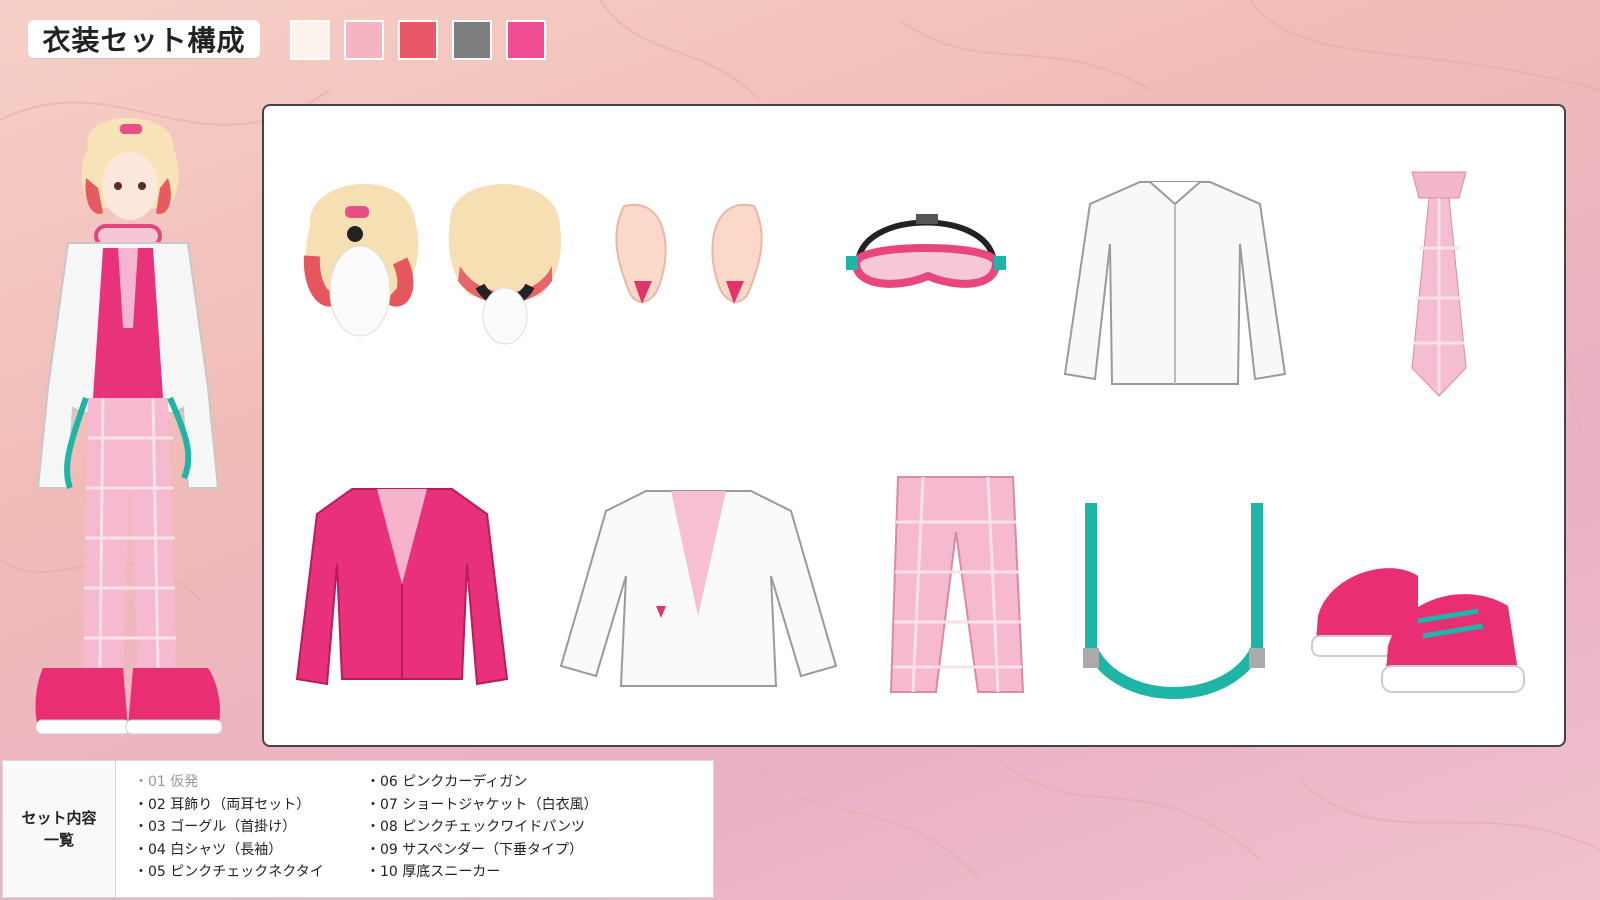  What do you see at coordinates (1175, 283) in the screenshot?
I see `shirt-icon` at bounding box center [1175, 283].